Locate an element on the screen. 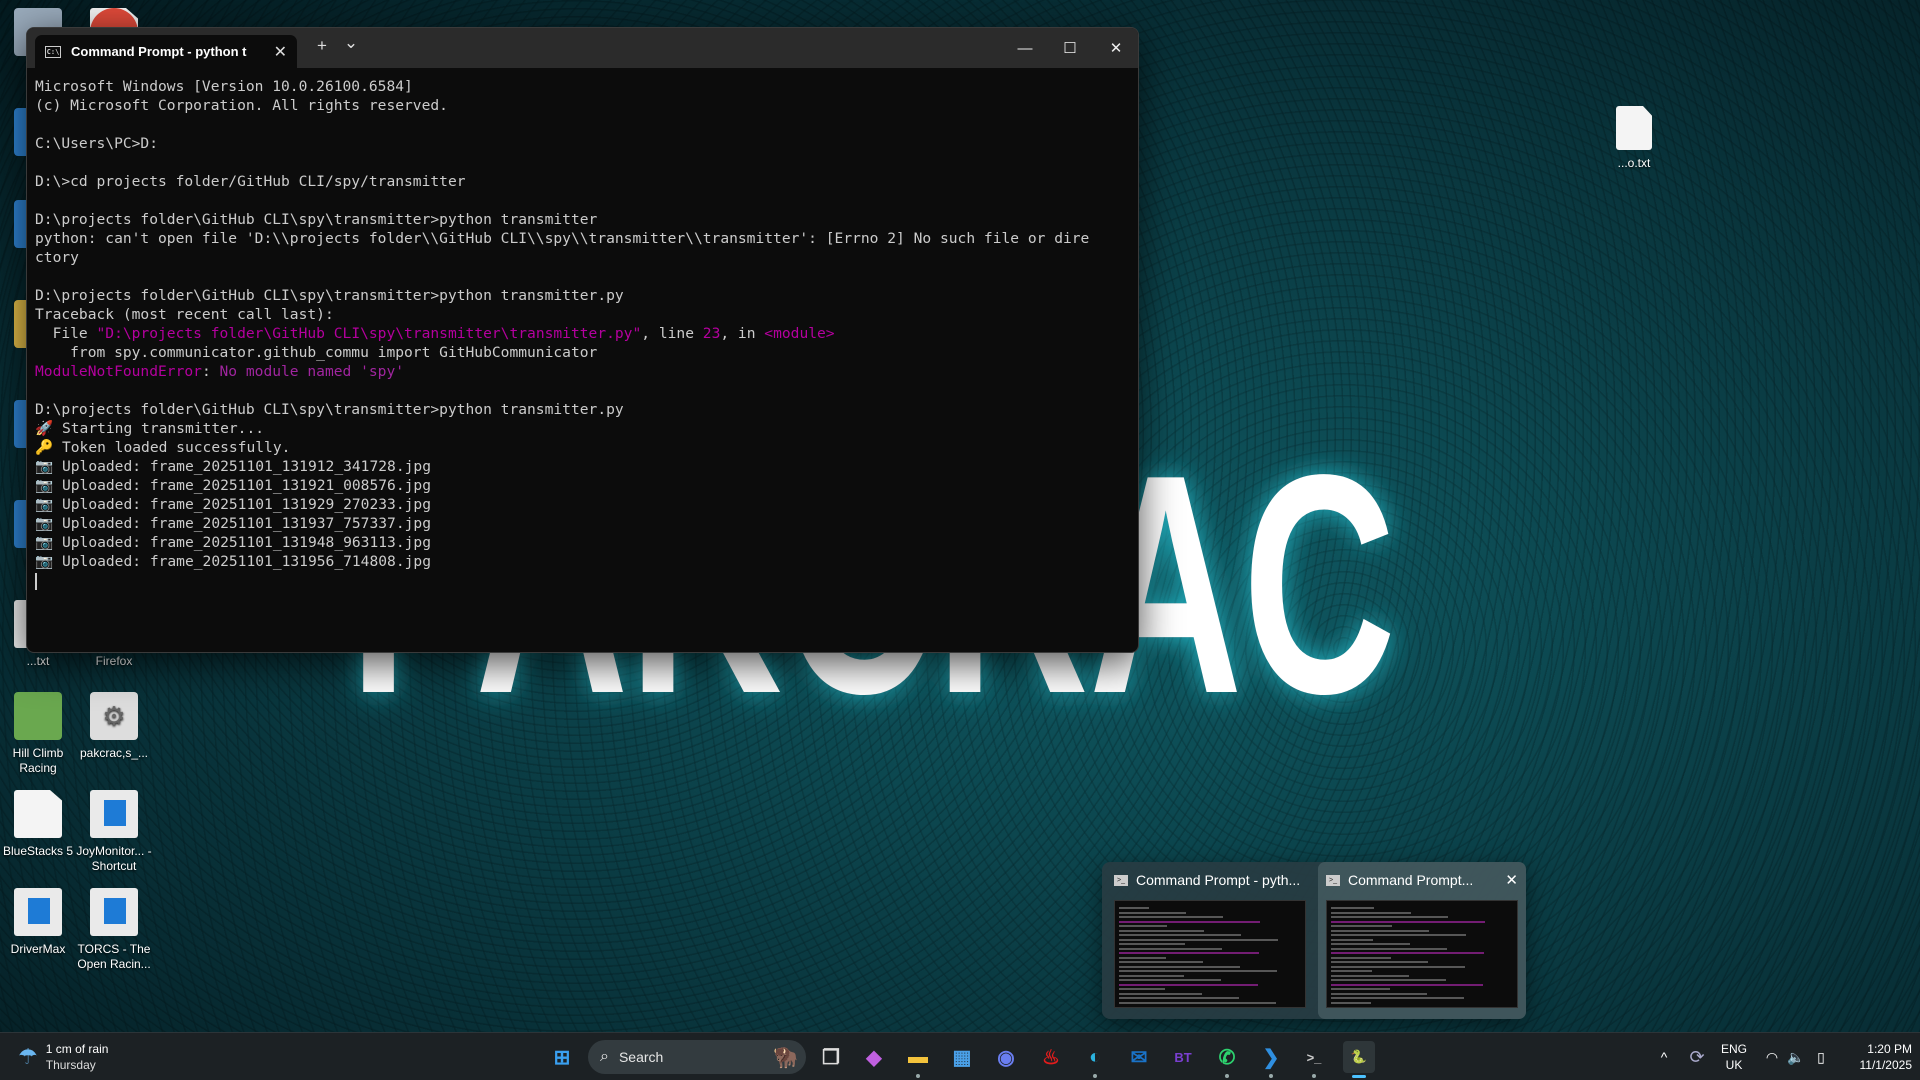  region-code: UK is located at coordinates (1734, 1065).